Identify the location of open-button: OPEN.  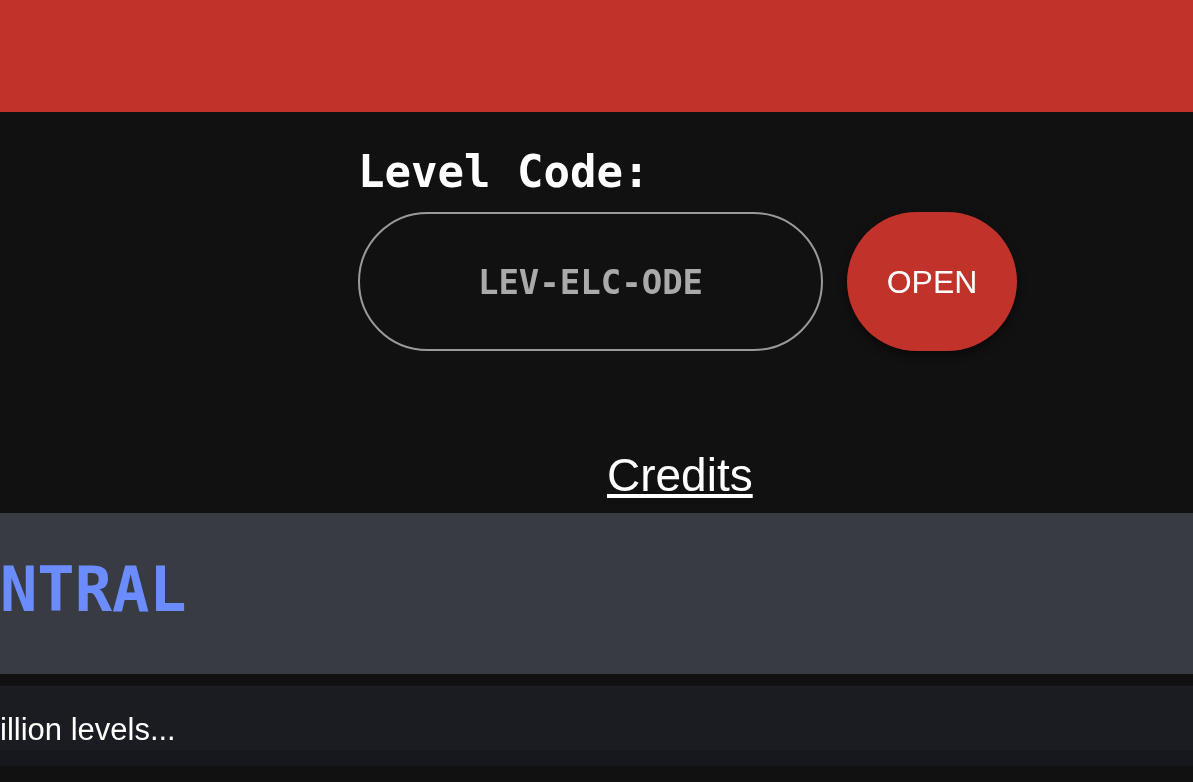
(932, 281).